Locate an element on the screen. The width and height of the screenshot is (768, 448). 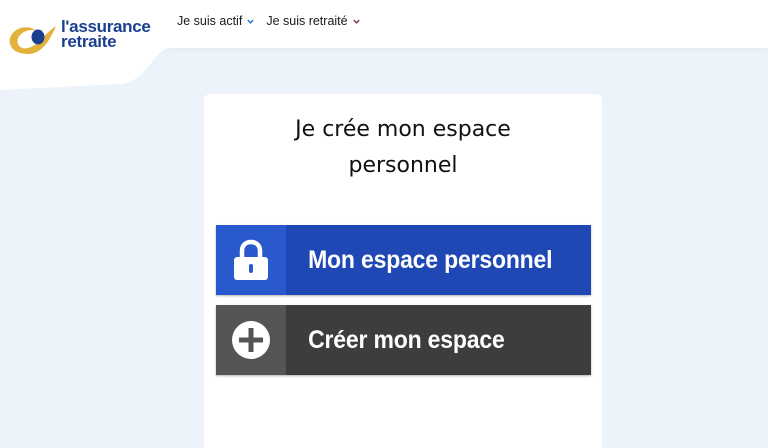
button-label: Mon espace personnel is located at coordinates (430, 259).